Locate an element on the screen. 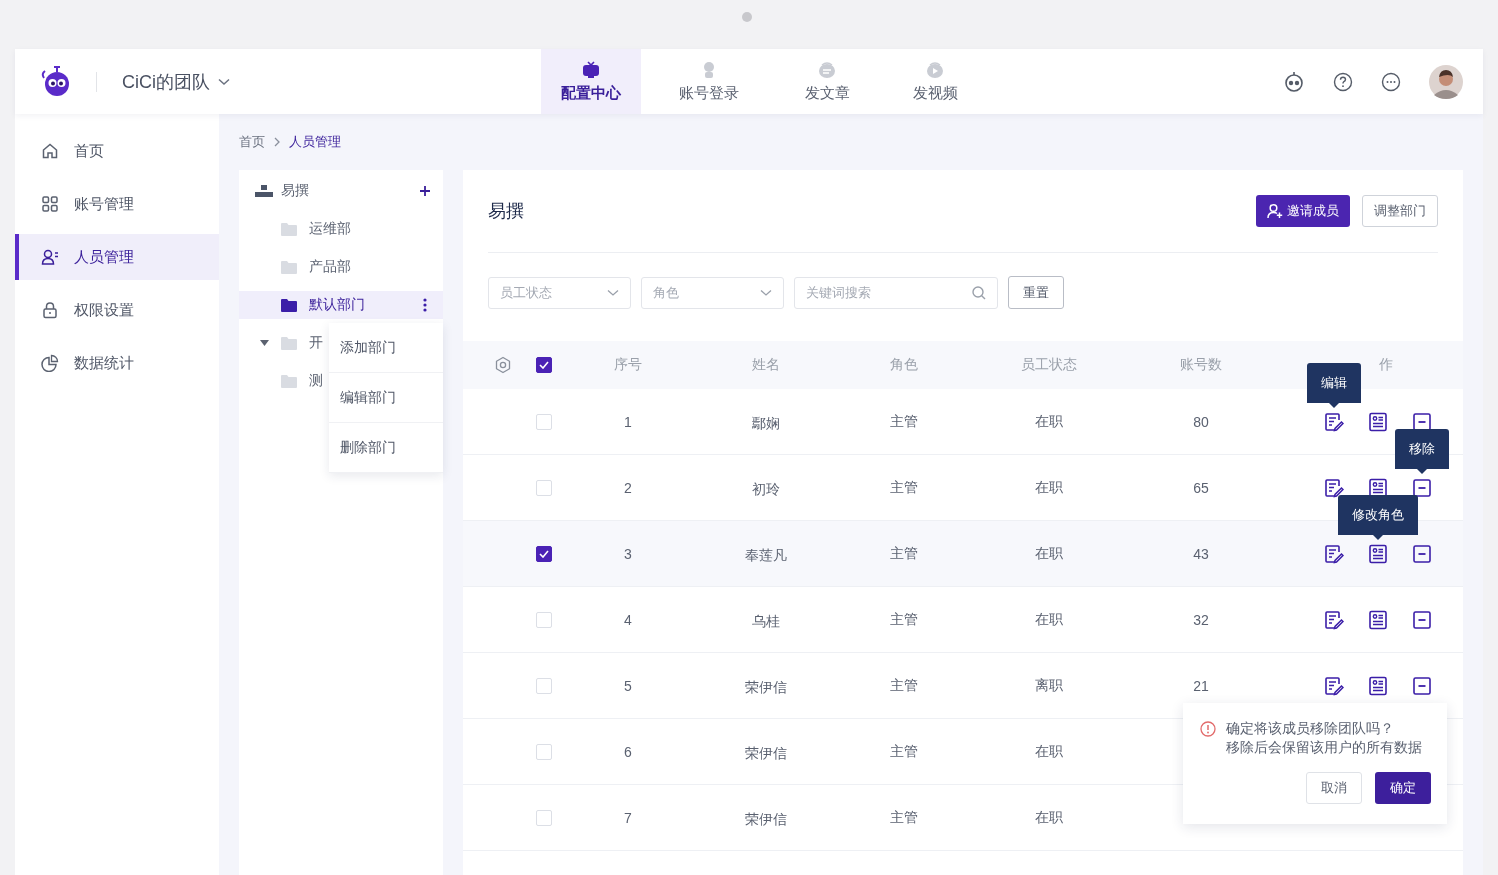  table-cell-text: 5 is located at coordinates (628, 685).